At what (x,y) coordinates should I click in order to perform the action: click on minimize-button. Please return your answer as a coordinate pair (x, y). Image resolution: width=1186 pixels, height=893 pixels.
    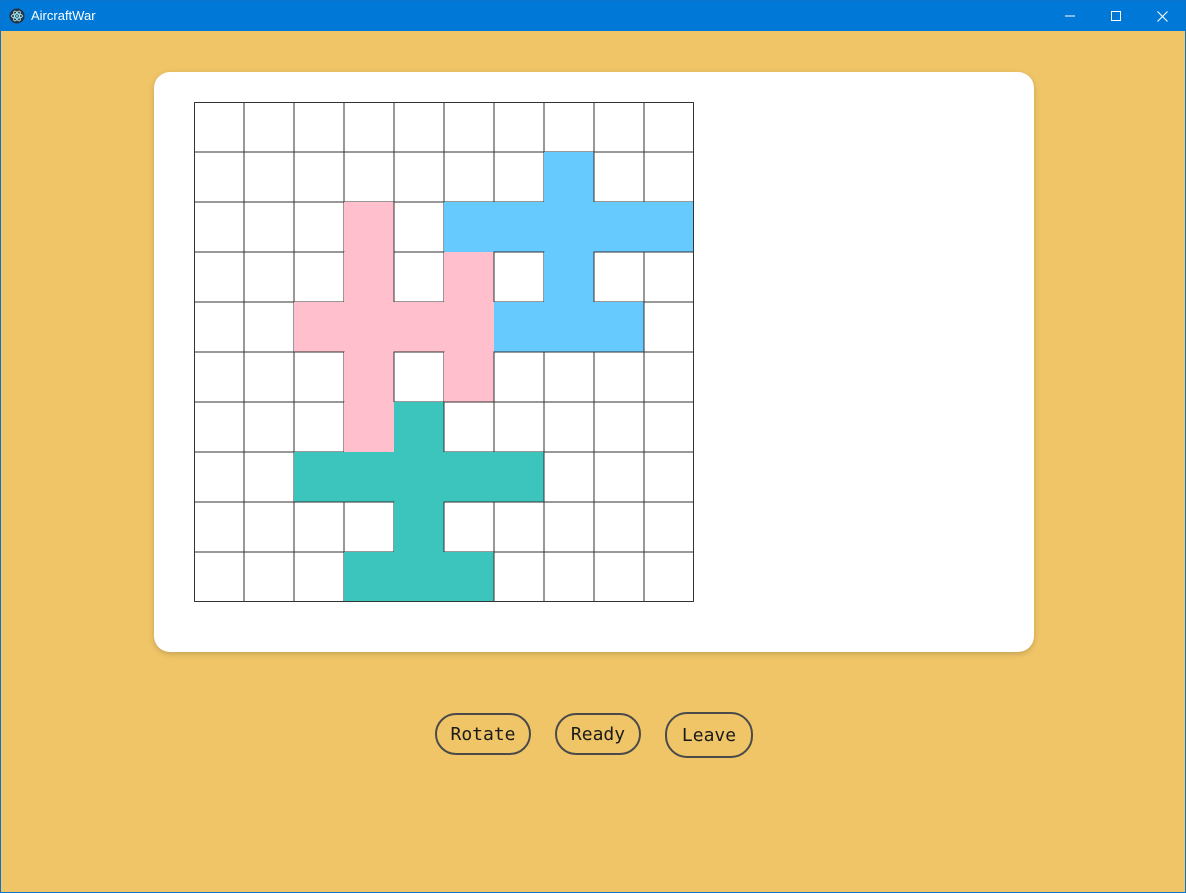
    Looking at the image, I should click on (1070, 16).